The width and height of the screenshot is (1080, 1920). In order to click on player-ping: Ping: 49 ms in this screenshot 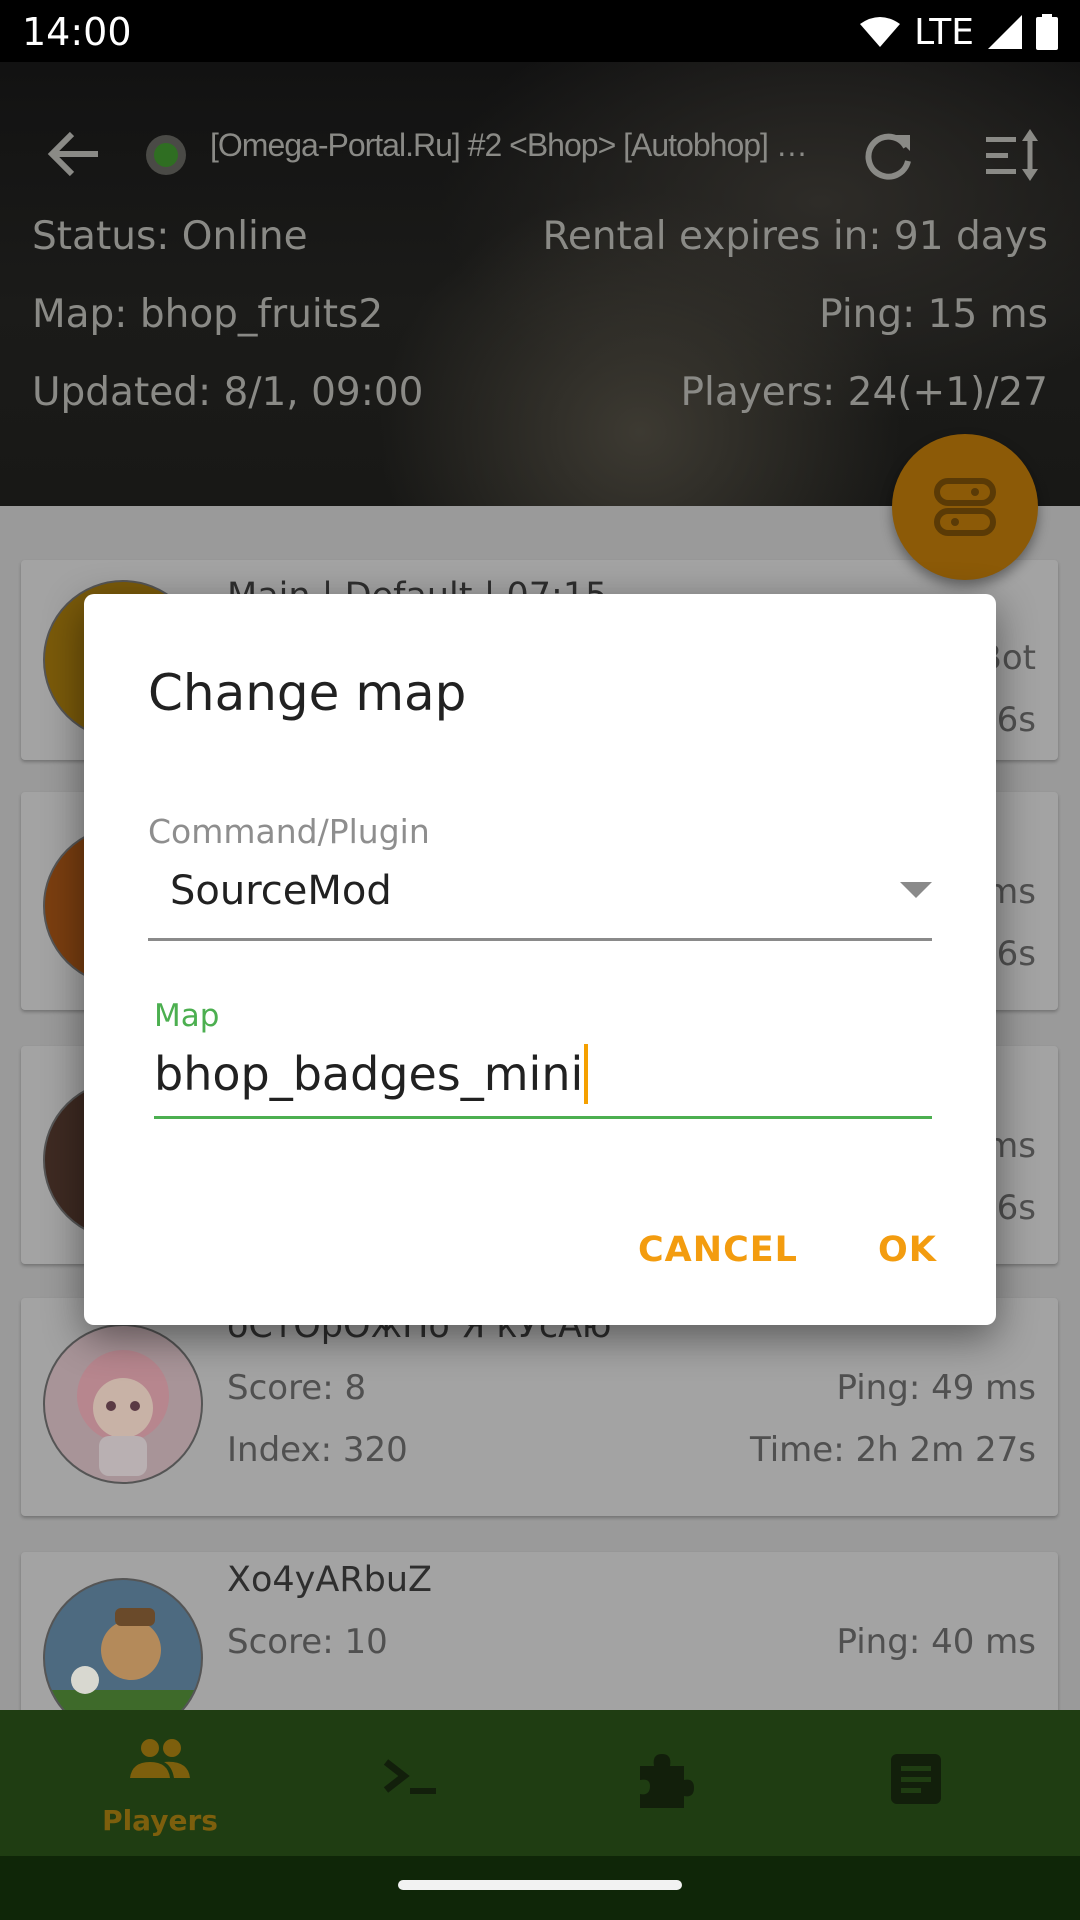, I will do `click(936, 1388)`.